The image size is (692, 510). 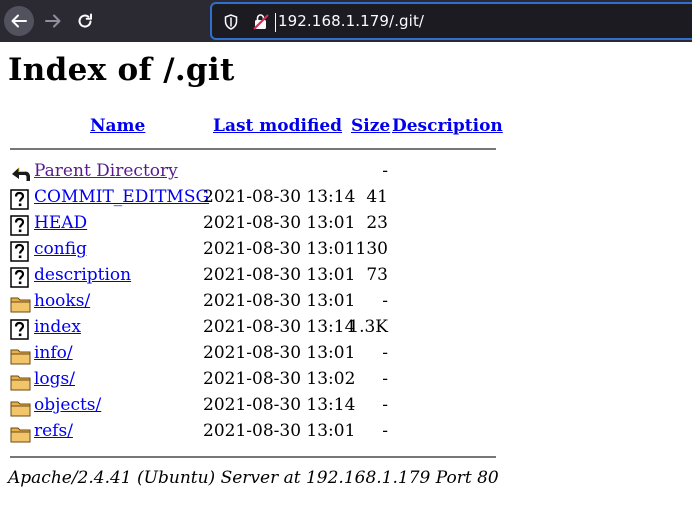 I want to click on column-header-last-modified: Last modified, so click(x=277, y=126).